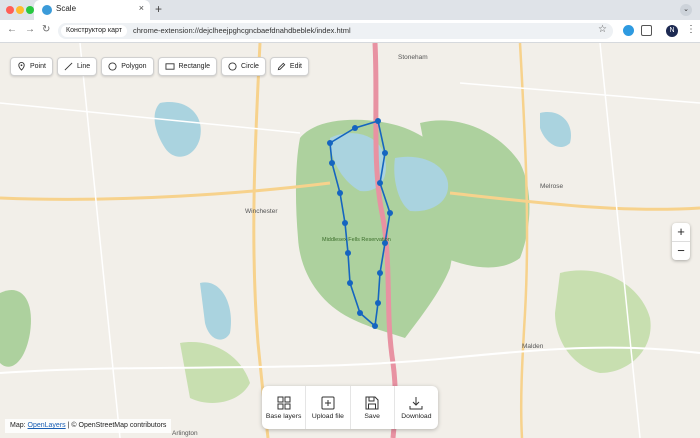 This screenshot has width=700, height=438. I want to click on line-icon, so click(68, 66).